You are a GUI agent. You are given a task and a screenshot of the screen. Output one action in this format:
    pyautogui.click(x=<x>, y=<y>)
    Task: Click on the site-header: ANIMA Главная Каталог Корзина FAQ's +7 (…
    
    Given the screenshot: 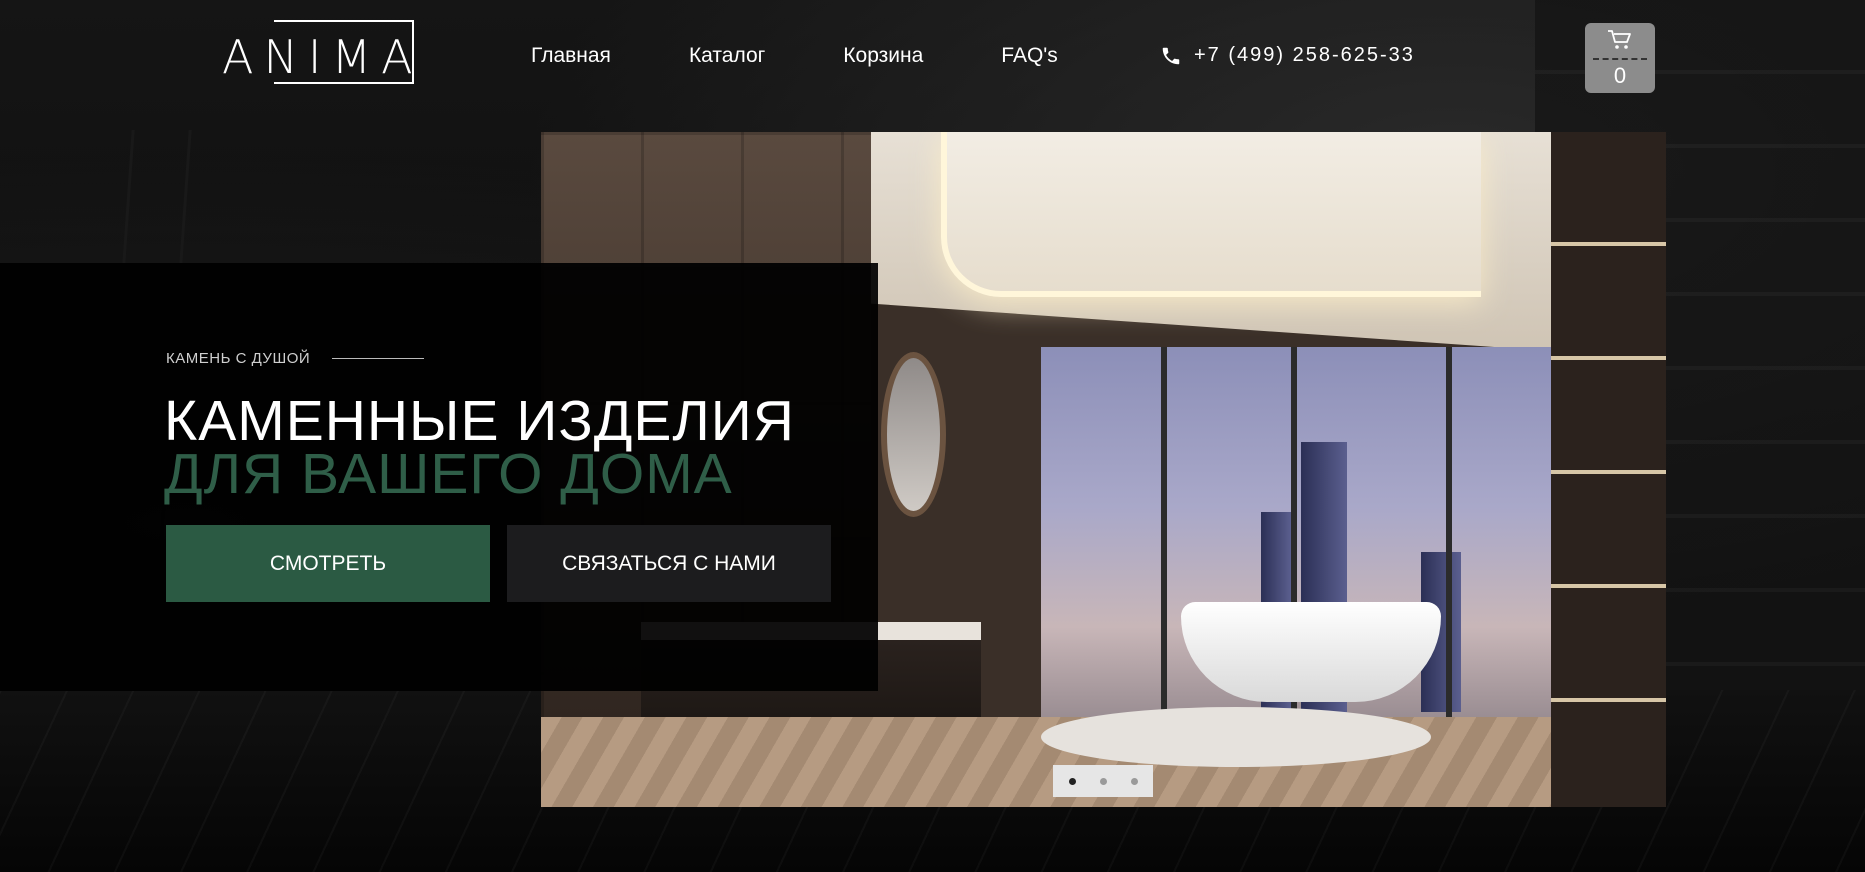 What is the action you would take?
    pyautogui.click(x=932, y=57)
    